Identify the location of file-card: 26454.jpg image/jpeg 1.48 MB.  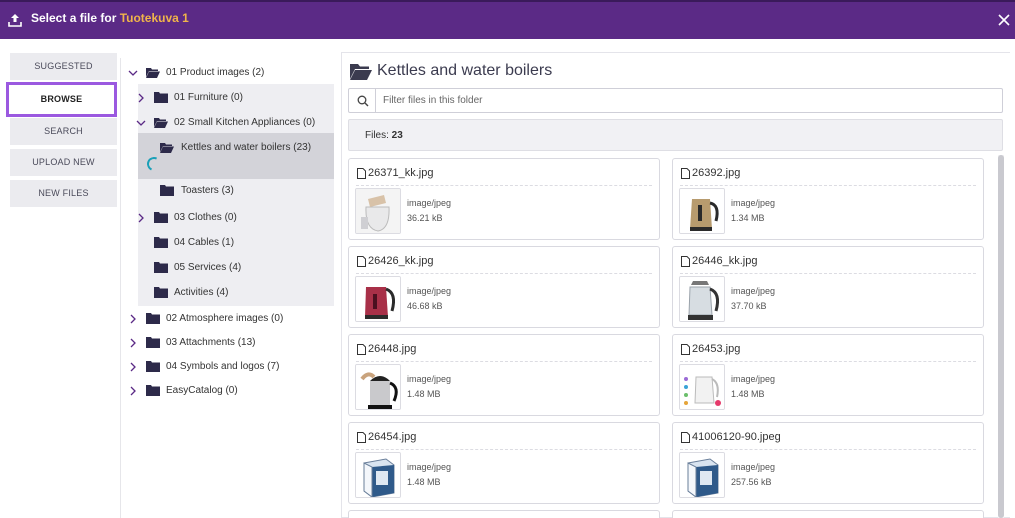
(504, 463).